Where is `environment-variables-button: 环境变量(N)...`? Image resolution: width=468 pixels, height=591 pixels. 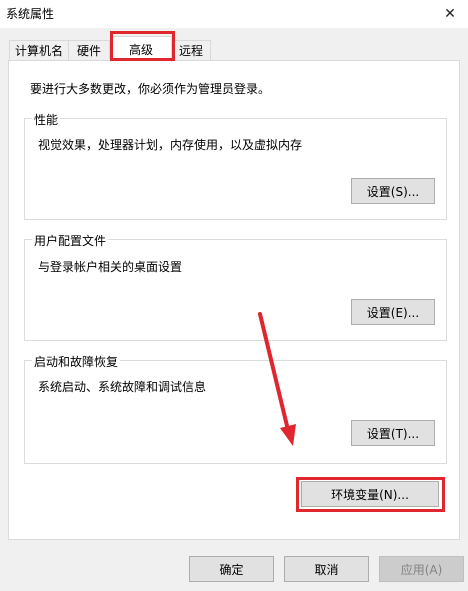
environment-variables-button: 环境变量(N)... is located at coordinates (370, 494).